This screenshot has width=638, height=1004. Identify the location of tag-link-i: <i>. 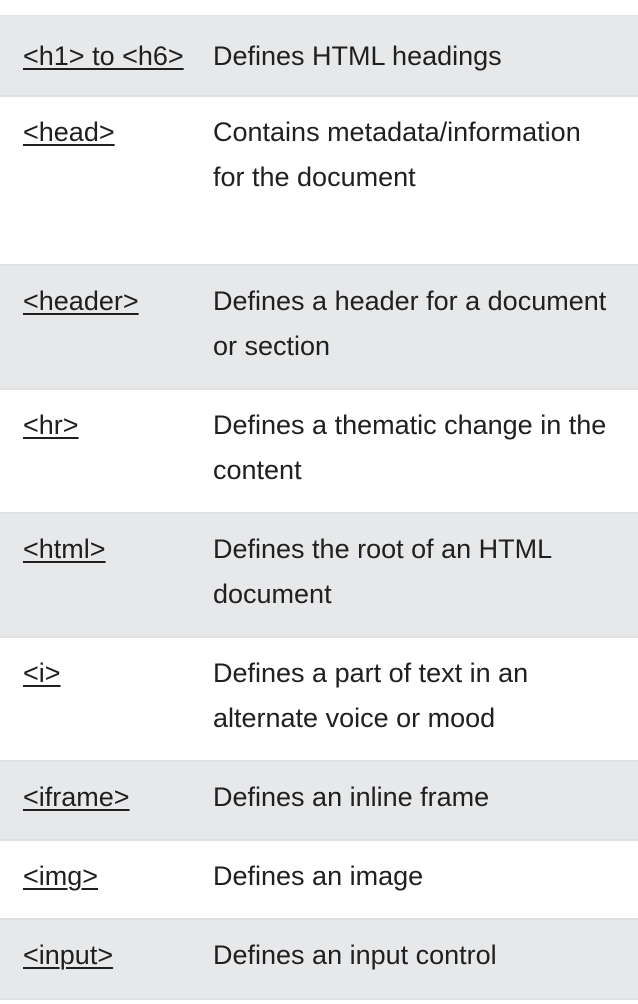
(42, 673).